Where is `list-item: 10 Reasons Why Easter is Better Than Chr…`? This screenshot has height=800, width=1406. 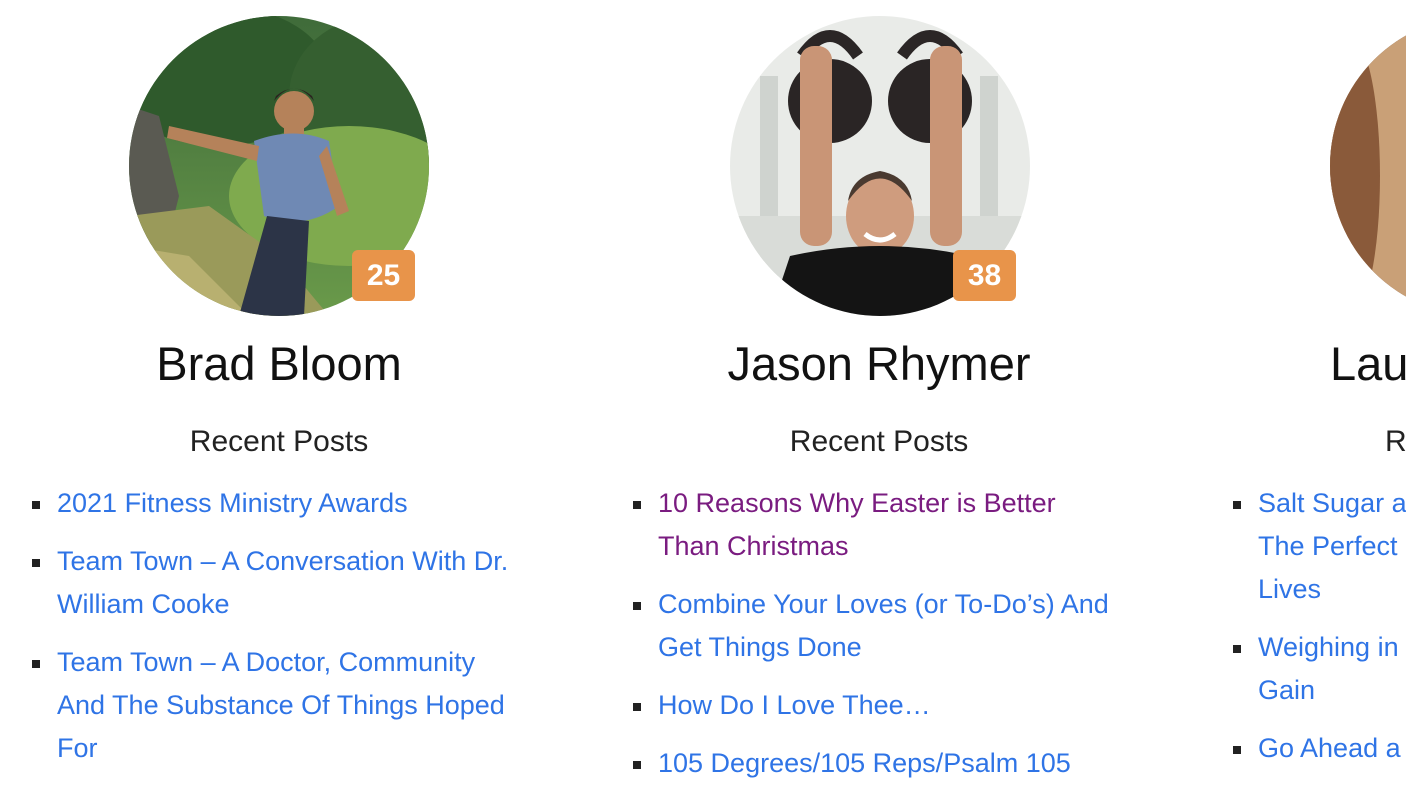 list-item: 10 Reasons Why Easter is Better Than Chr… is located at coordinates (875, 525).